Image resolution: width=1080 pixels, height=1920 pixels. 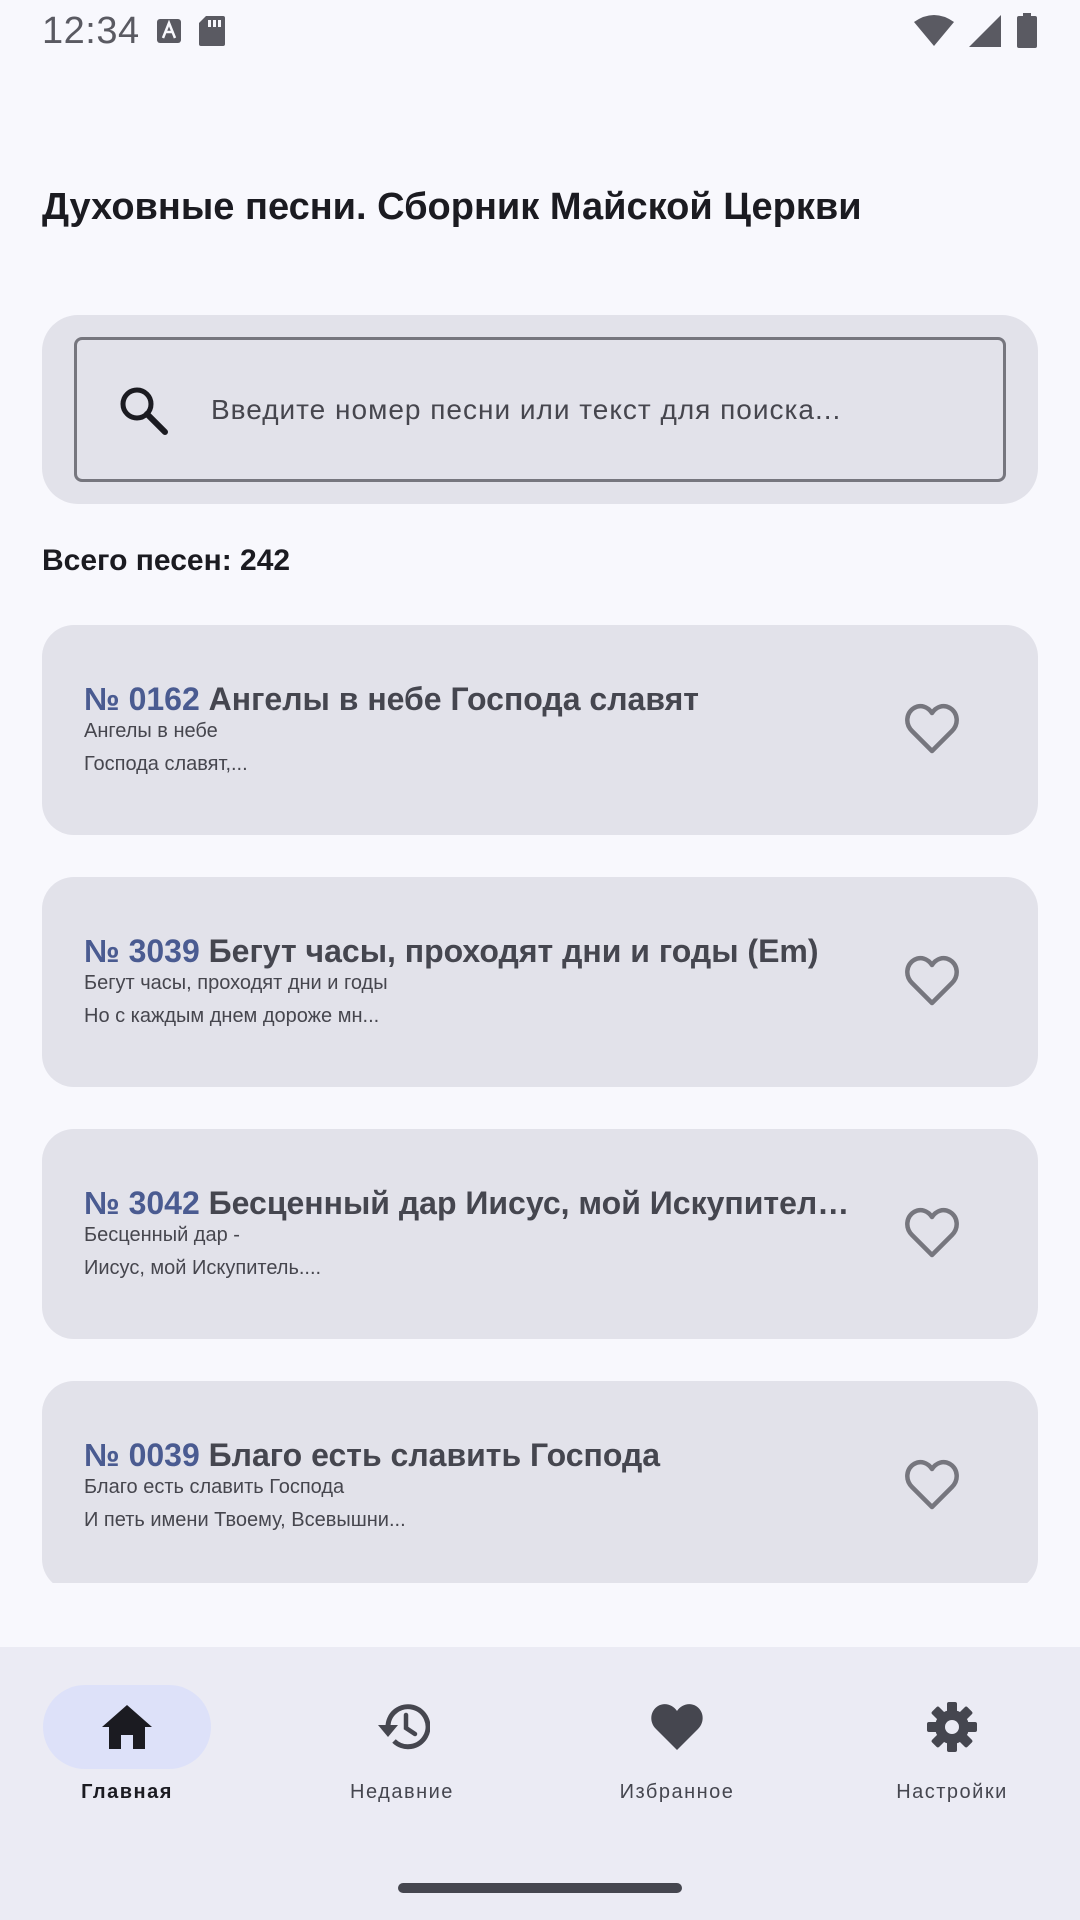 What do you see at coordinates (214, 1487) in the screenshot?
I see `song-preview-line-1: Благо есть славить Господа` at bounding box center [214, 1487].